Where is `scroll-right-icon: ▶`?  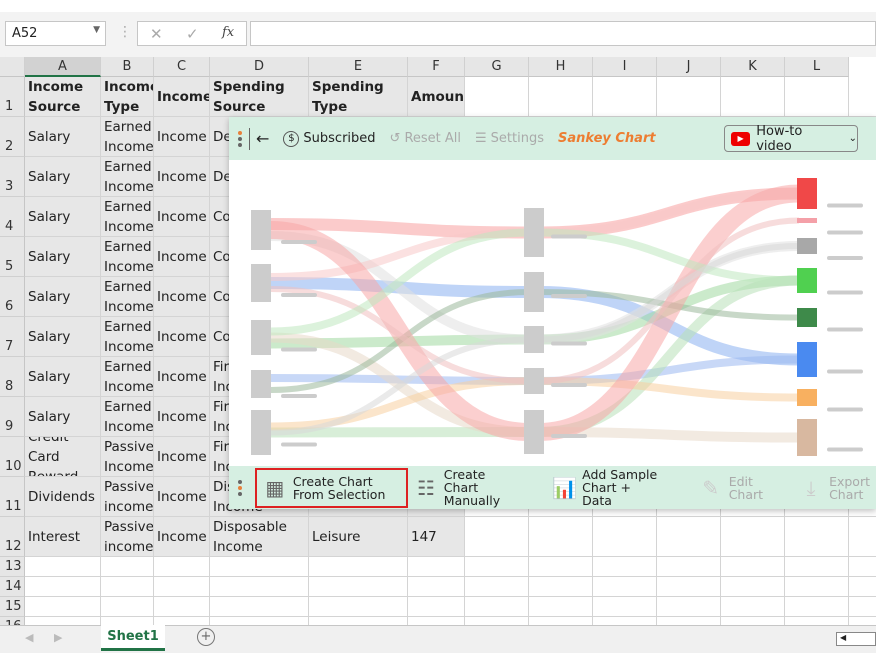
scroll-right-icon: ▶ is located at coordinates (58, 637).